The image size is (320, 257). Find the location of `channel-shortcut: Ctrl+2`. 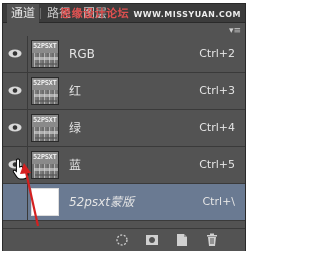

channel-shortcut: Ctrl+2 is located at coordinates (217, 53).